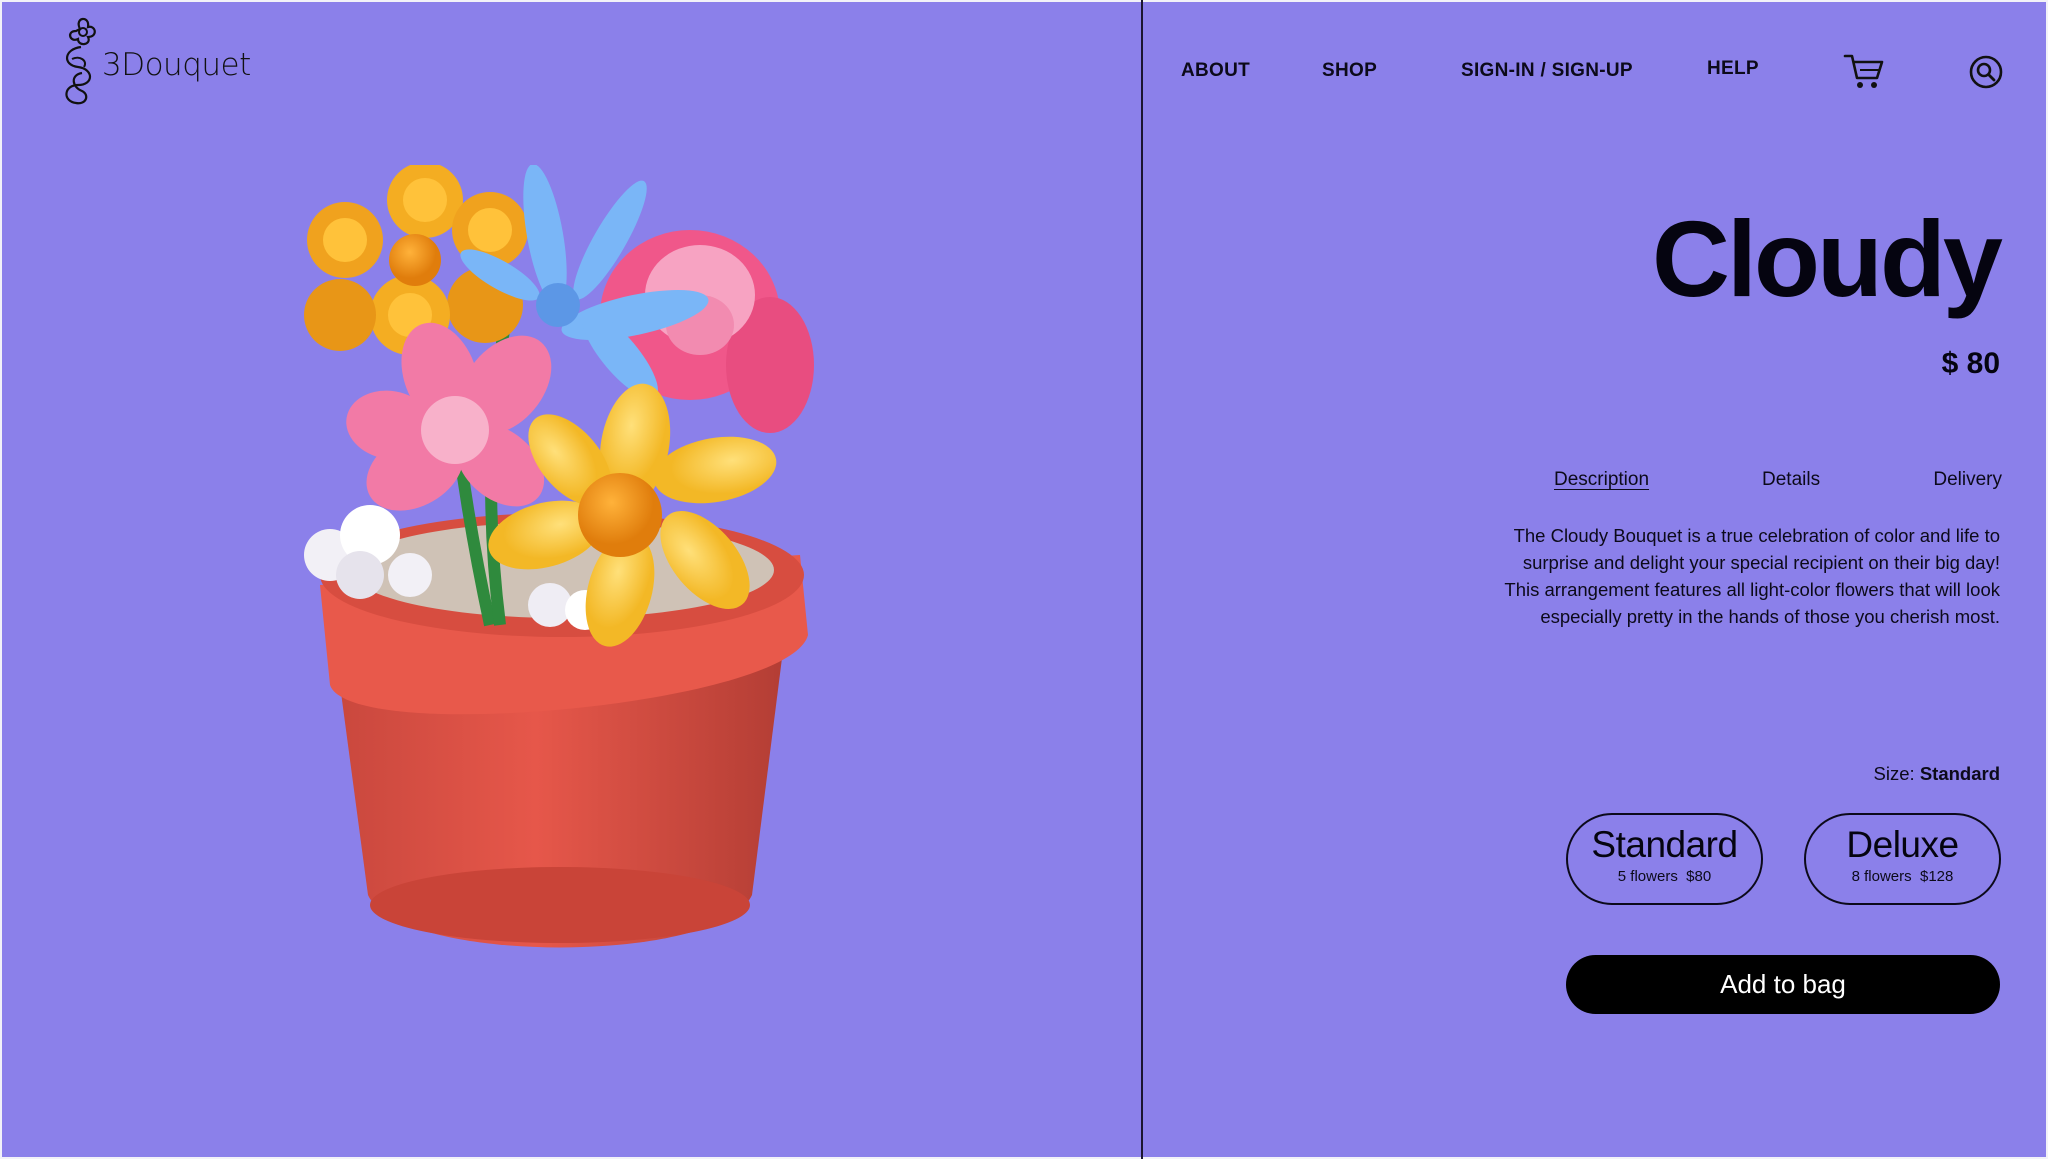 Image resolution: width=2048 pixels, height=1159 pixels. What do you see at coordinates (1986, 72) in the screenshot?
I see `search-icon` at bounding box center [1986, 72].